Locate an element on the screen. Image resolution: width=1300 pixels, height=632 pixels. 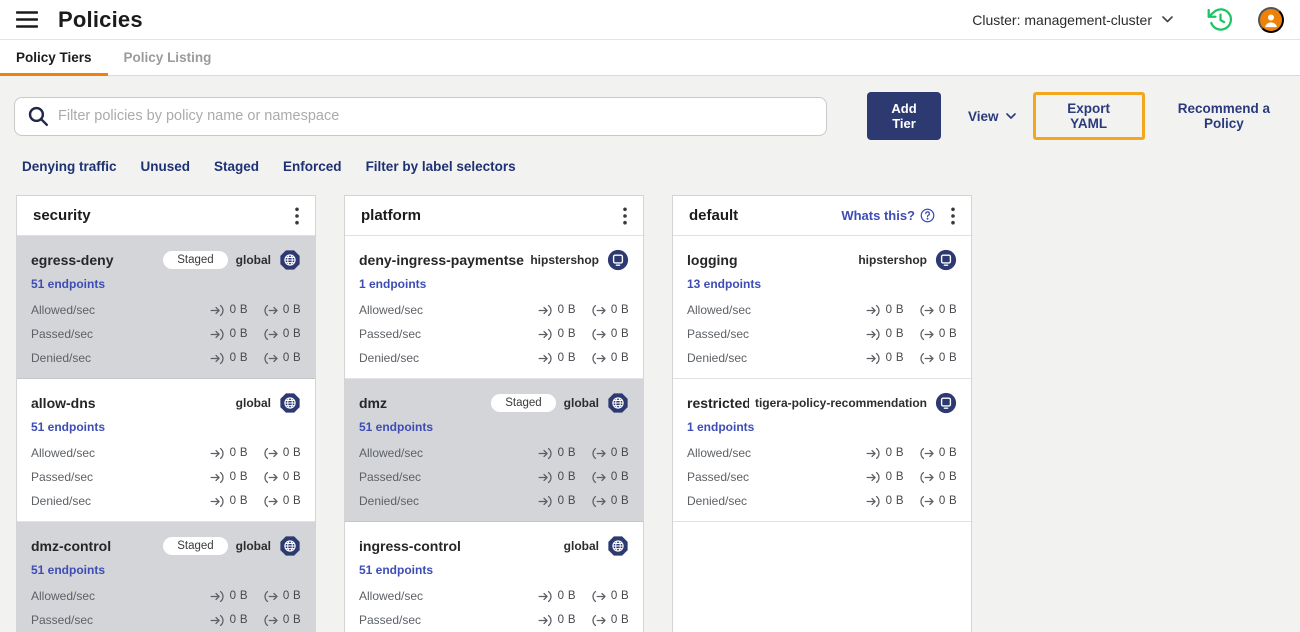
filter-by-label-selectors: Filter by label selectors is located at coordinates (441, 166).